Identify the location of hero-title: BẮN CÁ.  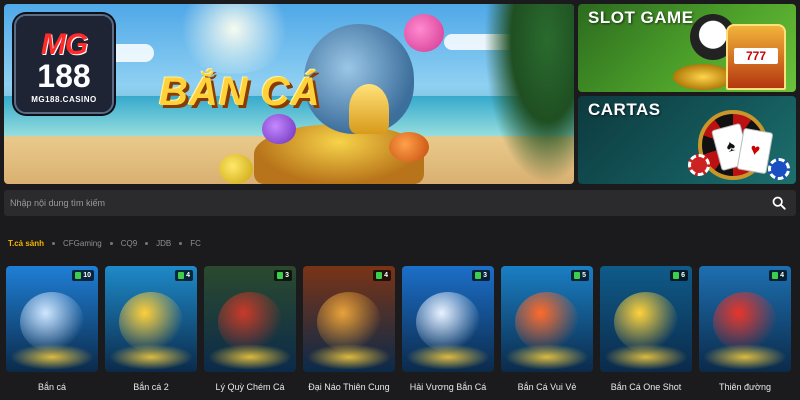
(240, 92).